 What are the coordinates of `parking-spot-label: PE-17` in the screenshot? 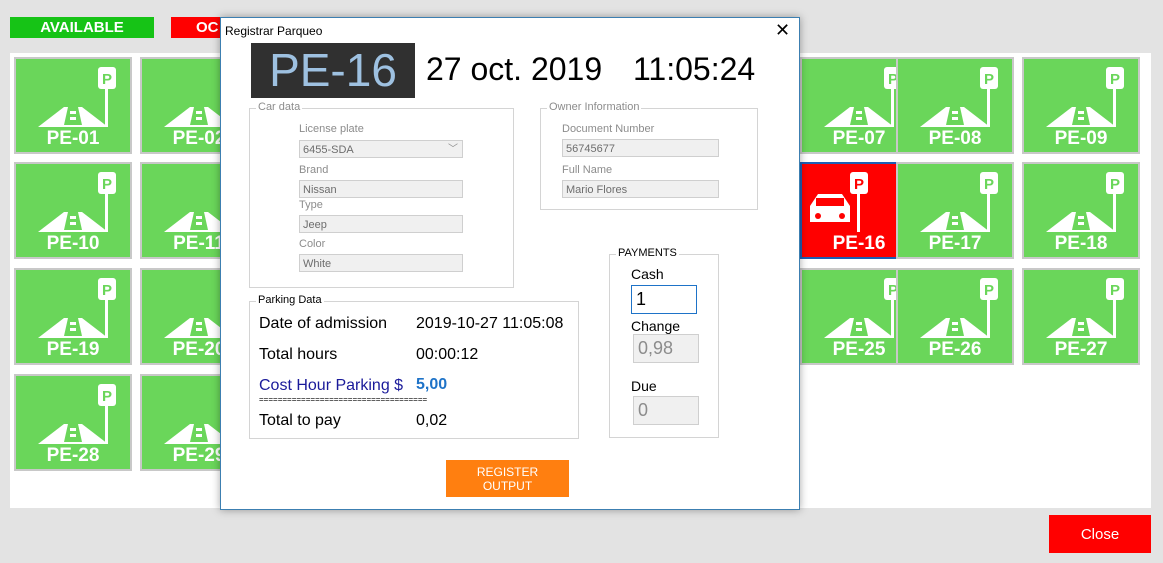 It's located at (955, 243).